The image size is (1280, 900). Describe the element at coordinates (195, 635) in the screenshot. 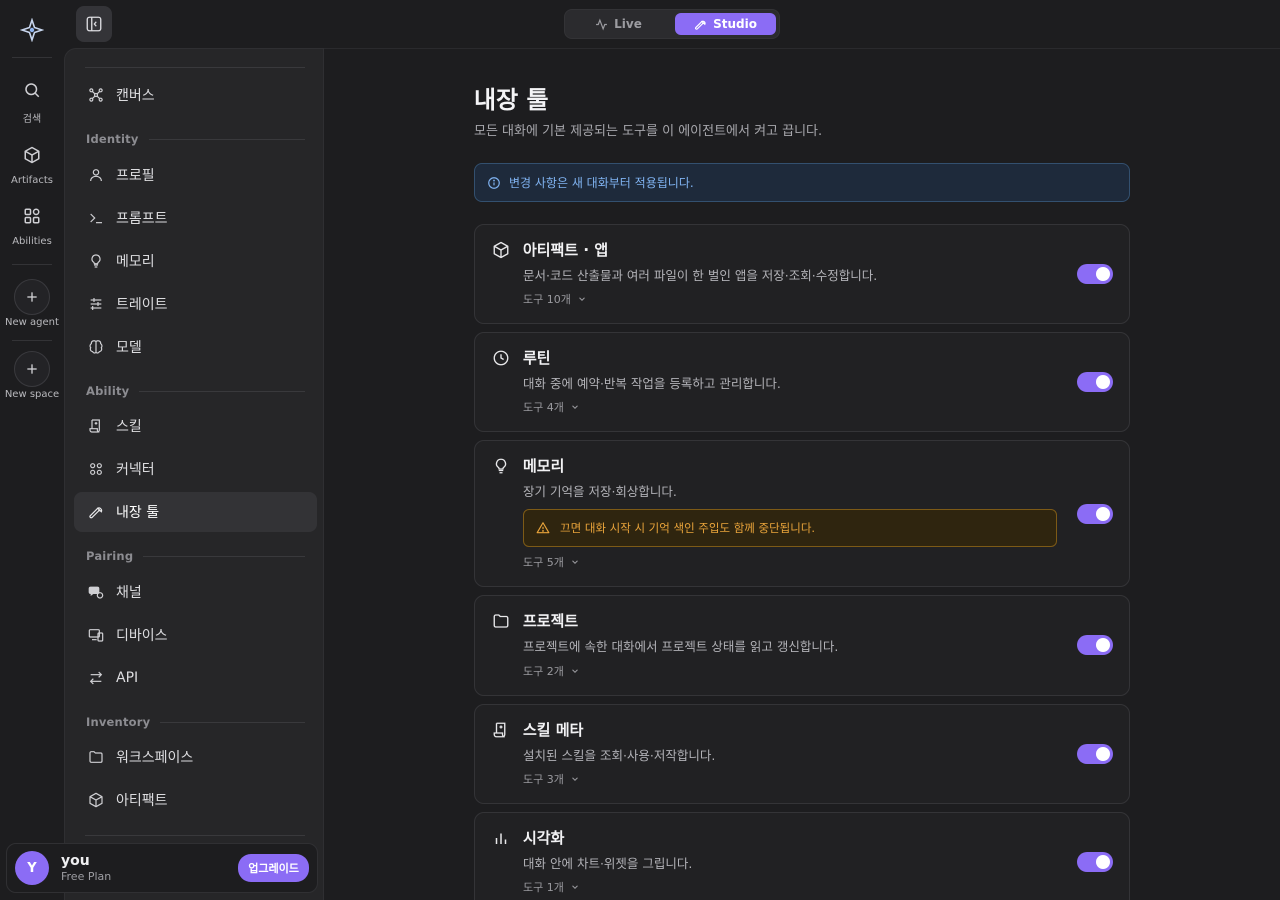

I see `sidebar-item-devices: 디바이스` at that location.